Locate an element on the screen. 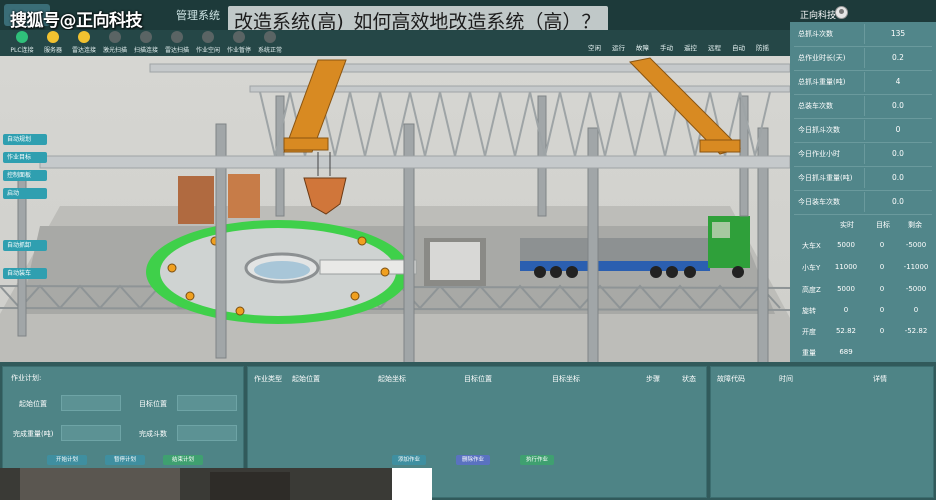  task-col-start-coord: 起始坐标 is located at coordinates (392, 379).